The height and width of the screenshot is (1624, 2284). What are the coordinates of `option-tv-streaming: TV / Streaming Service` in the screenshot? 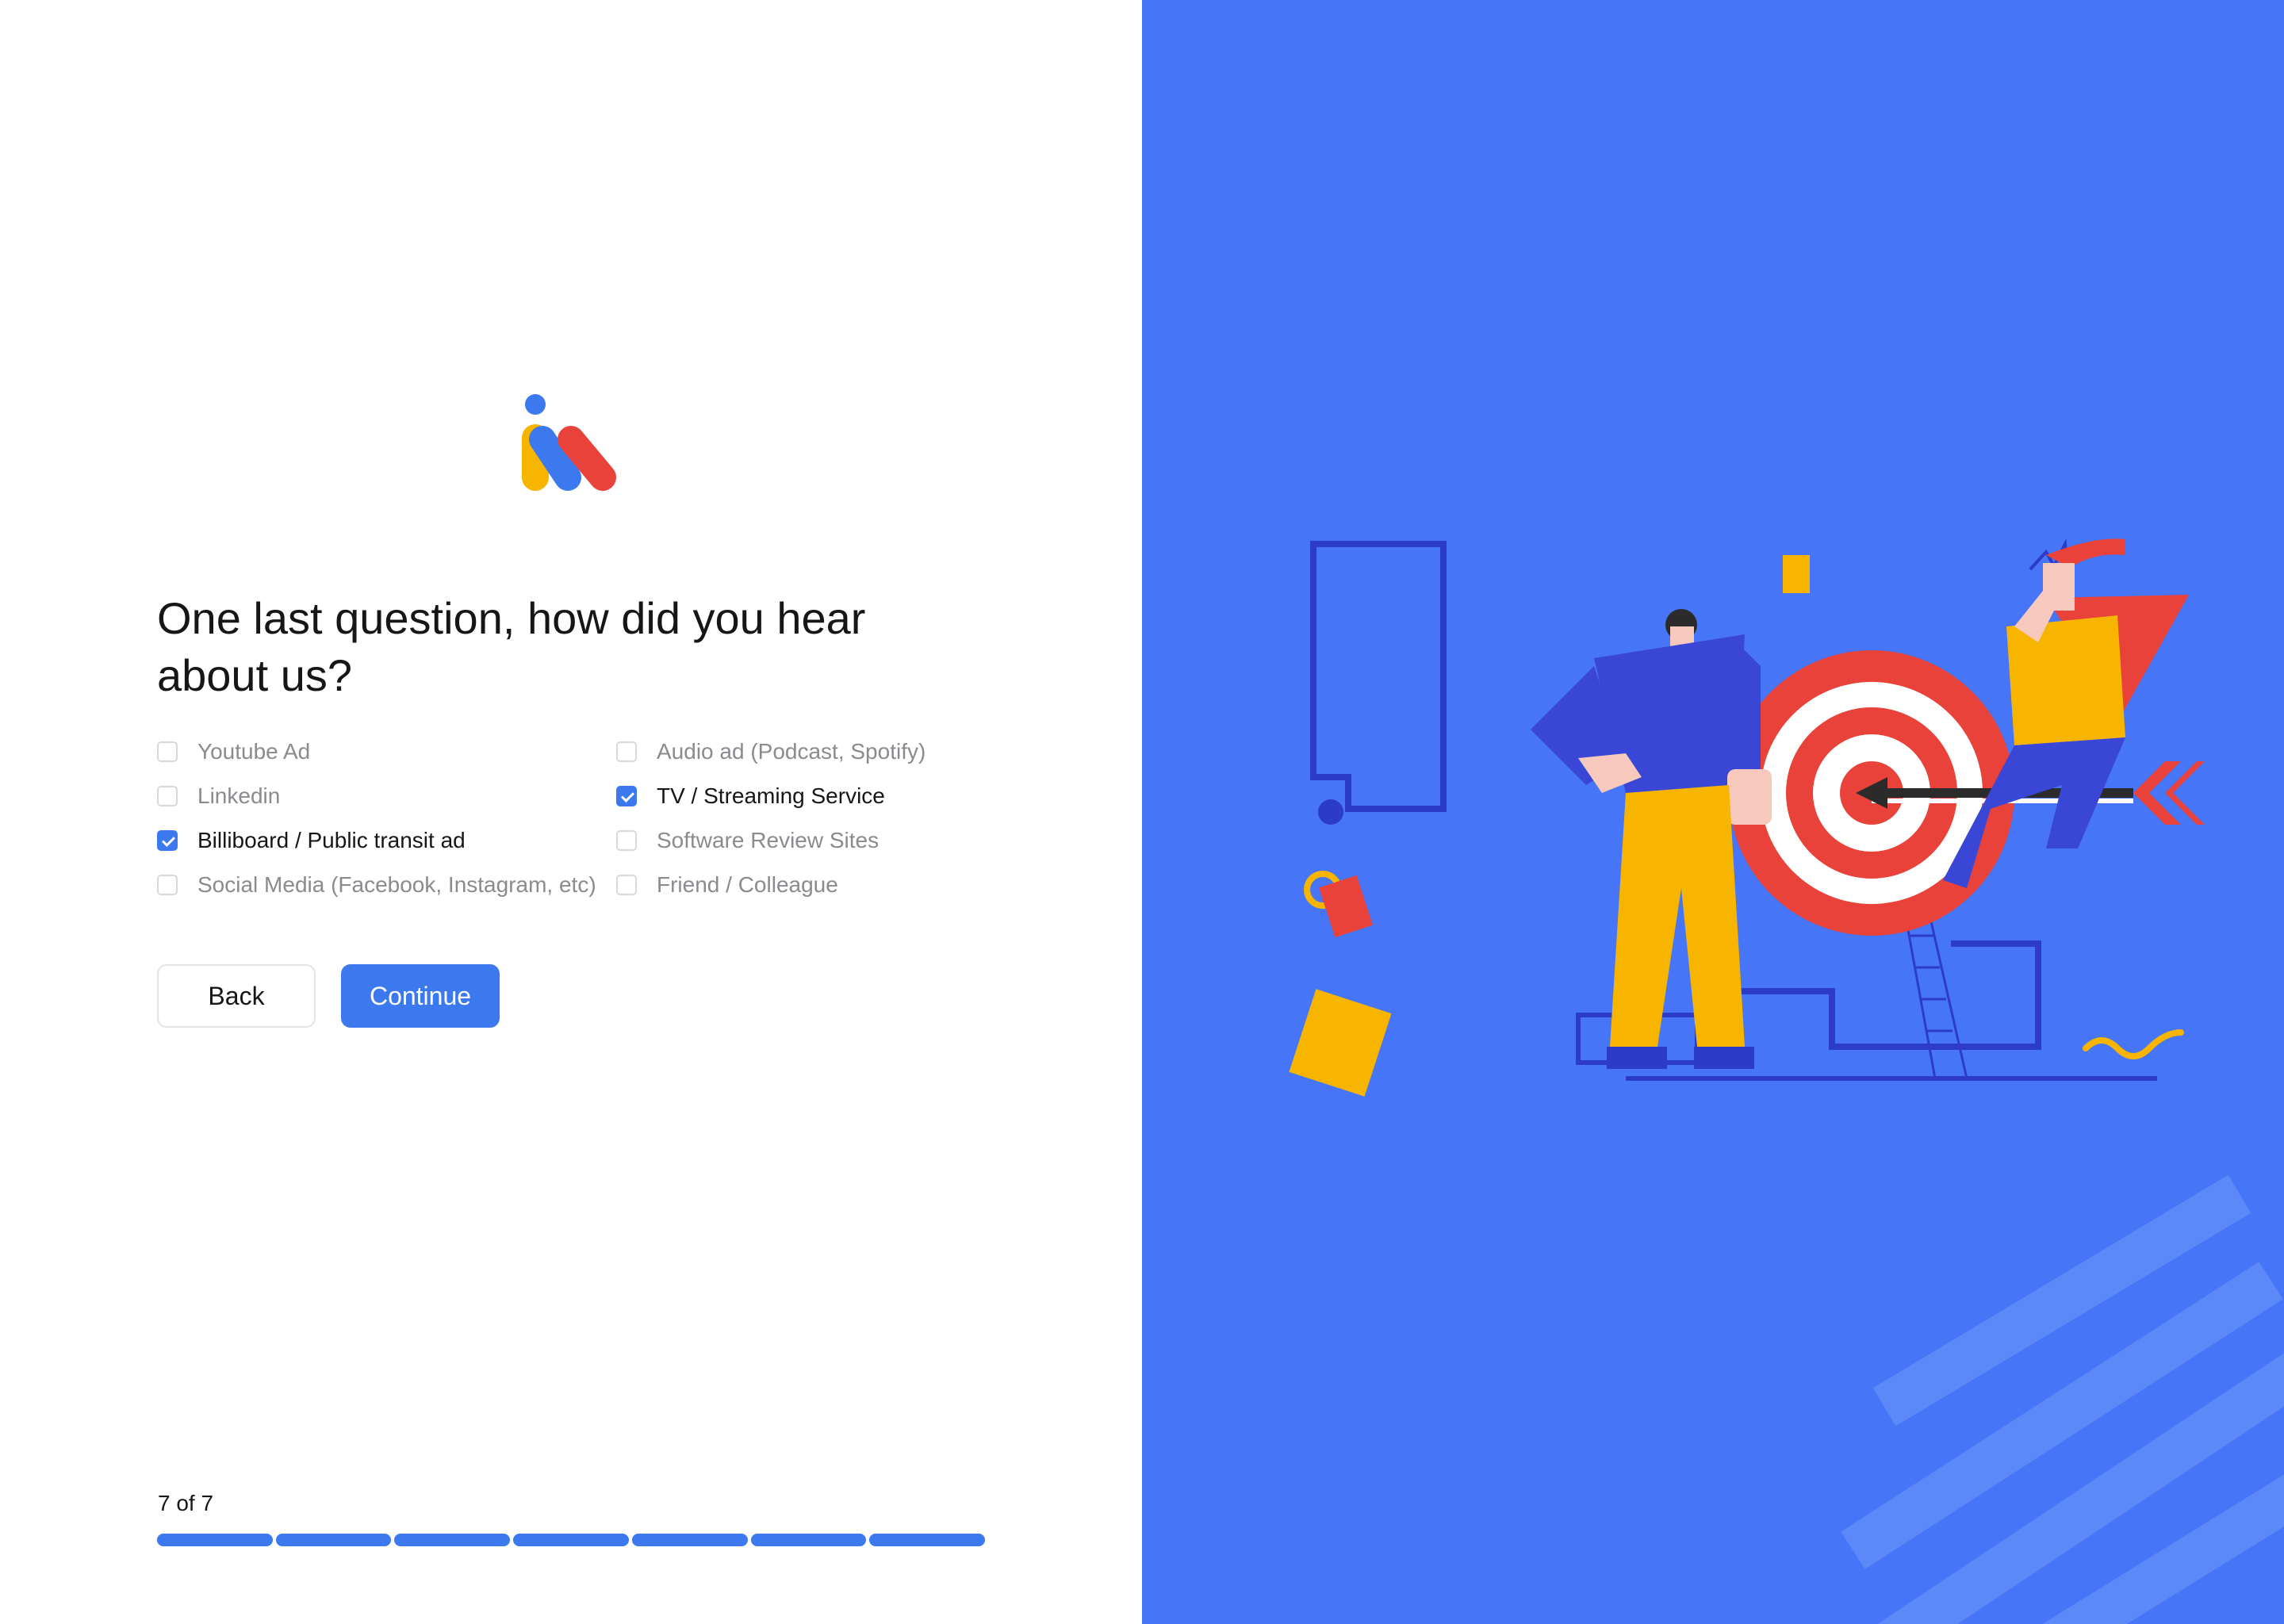 It's located at (750, 796).